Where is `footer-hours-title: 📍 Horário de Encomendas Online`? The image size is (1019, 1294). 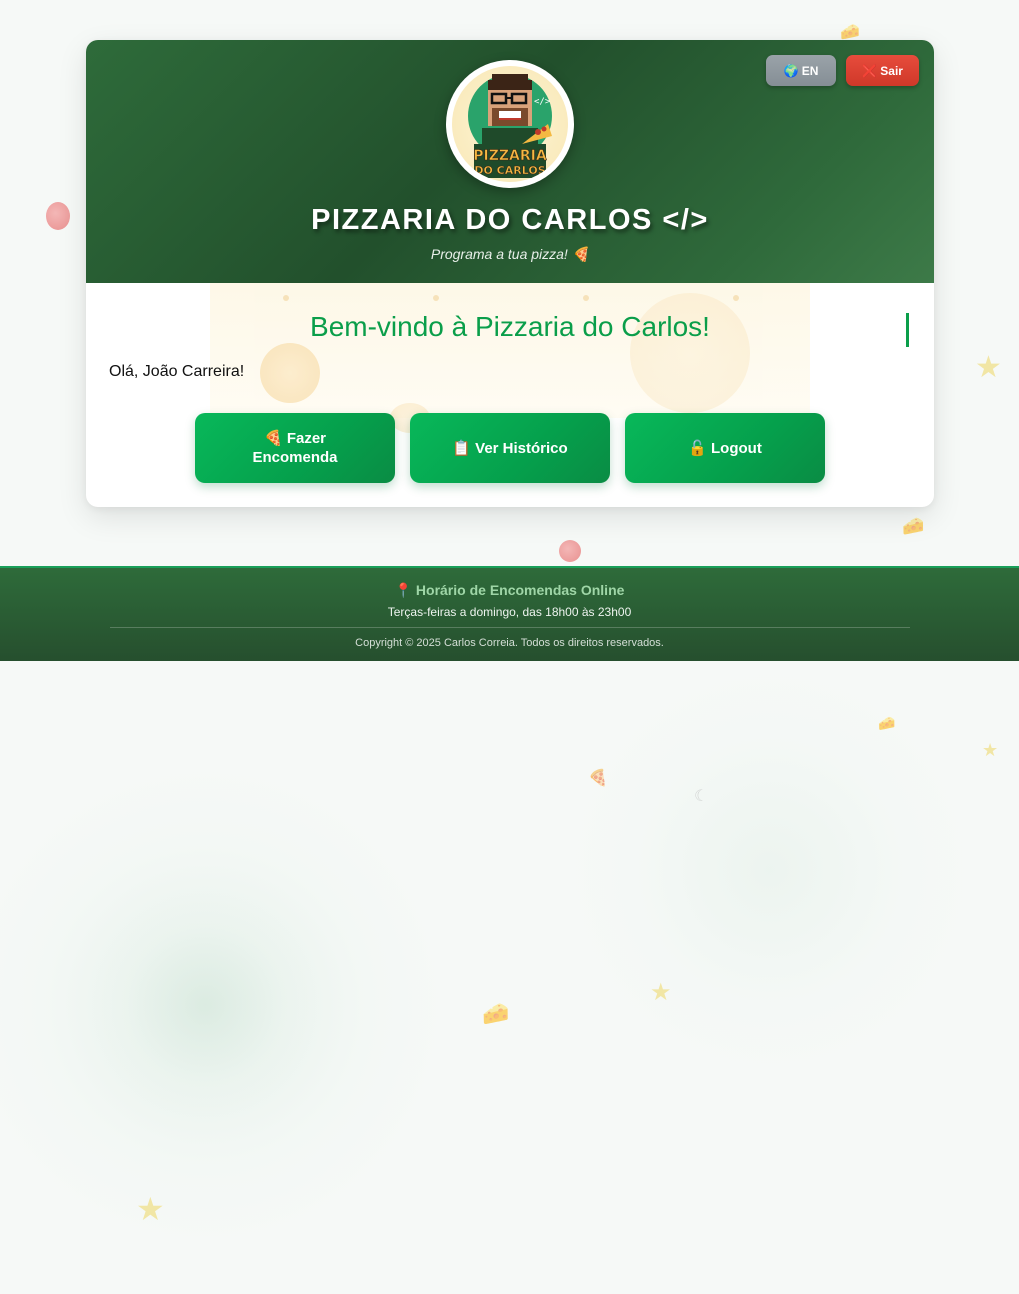 footer-hours-title: 📍 Horário de Encomendas Online is located at coordinates (509, 590).